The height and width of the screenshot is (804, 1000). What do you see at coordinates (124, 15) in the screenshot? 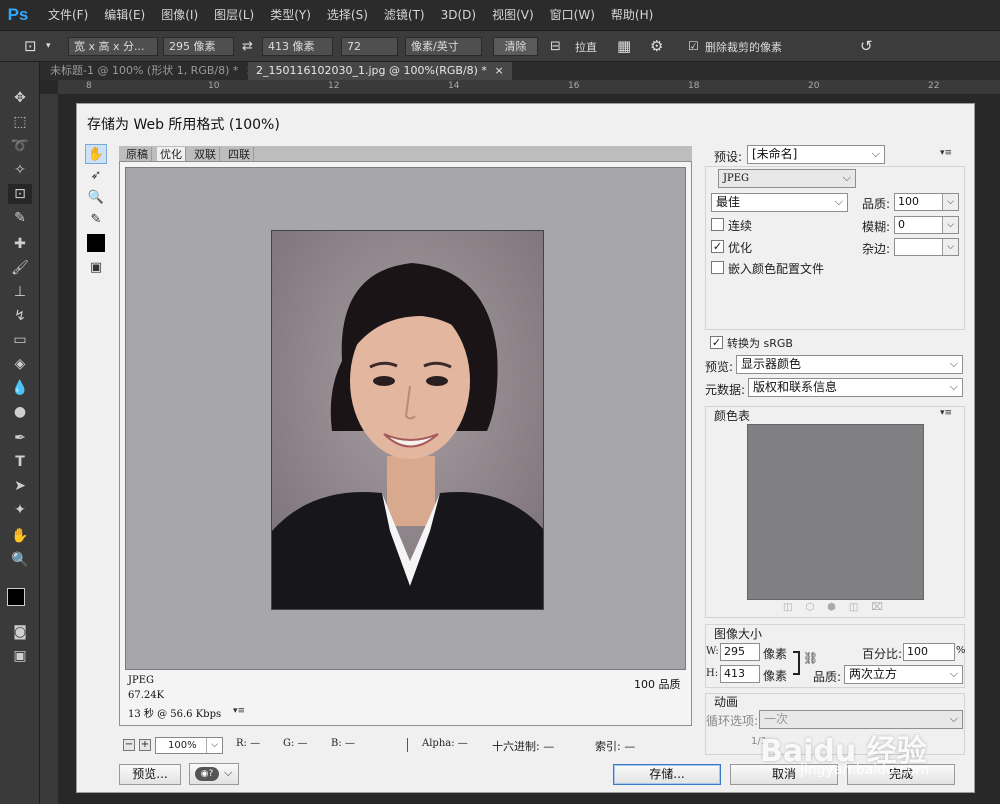
I see `menu-edit: 编辑(E)` at bounding box center [124, 15].